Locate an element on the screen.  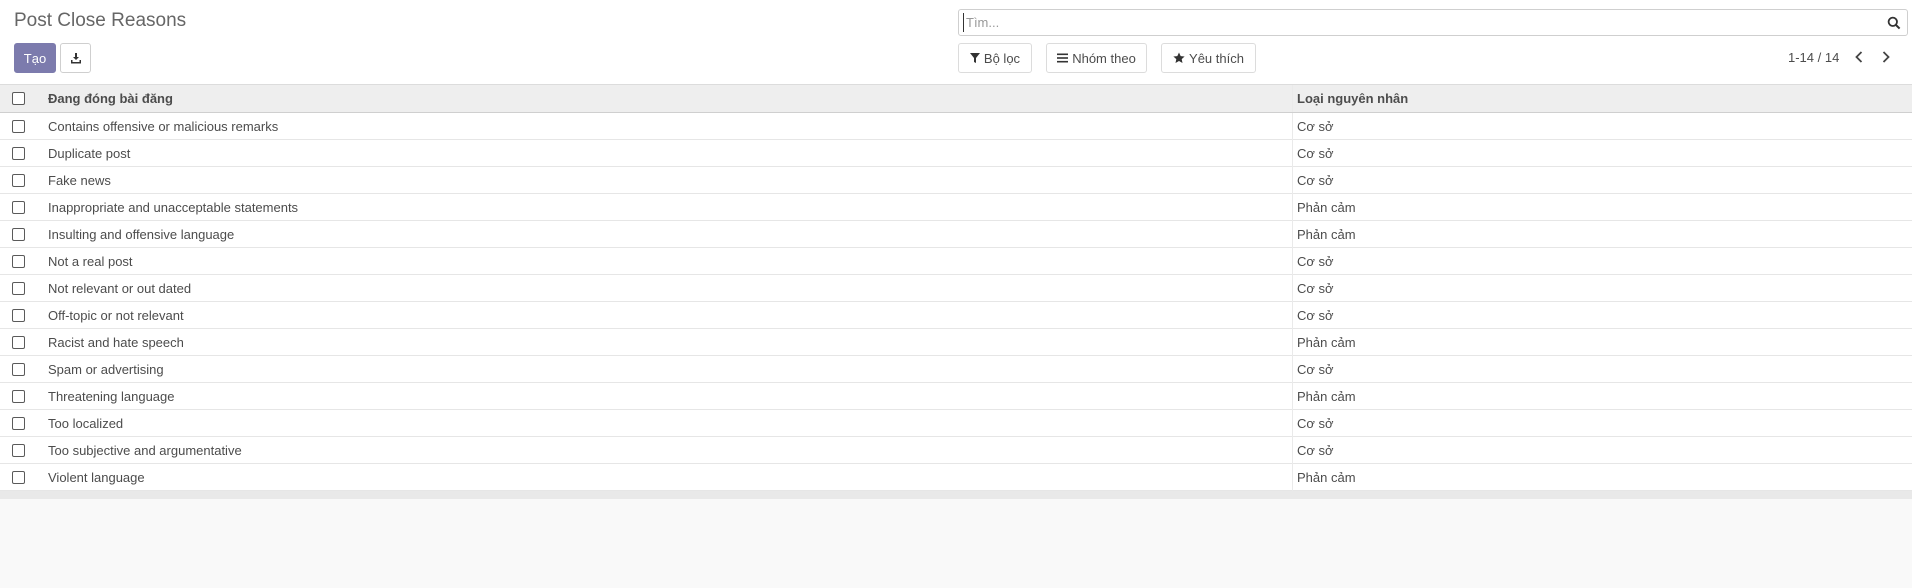
table-footer is located at coordinates (956, 495).